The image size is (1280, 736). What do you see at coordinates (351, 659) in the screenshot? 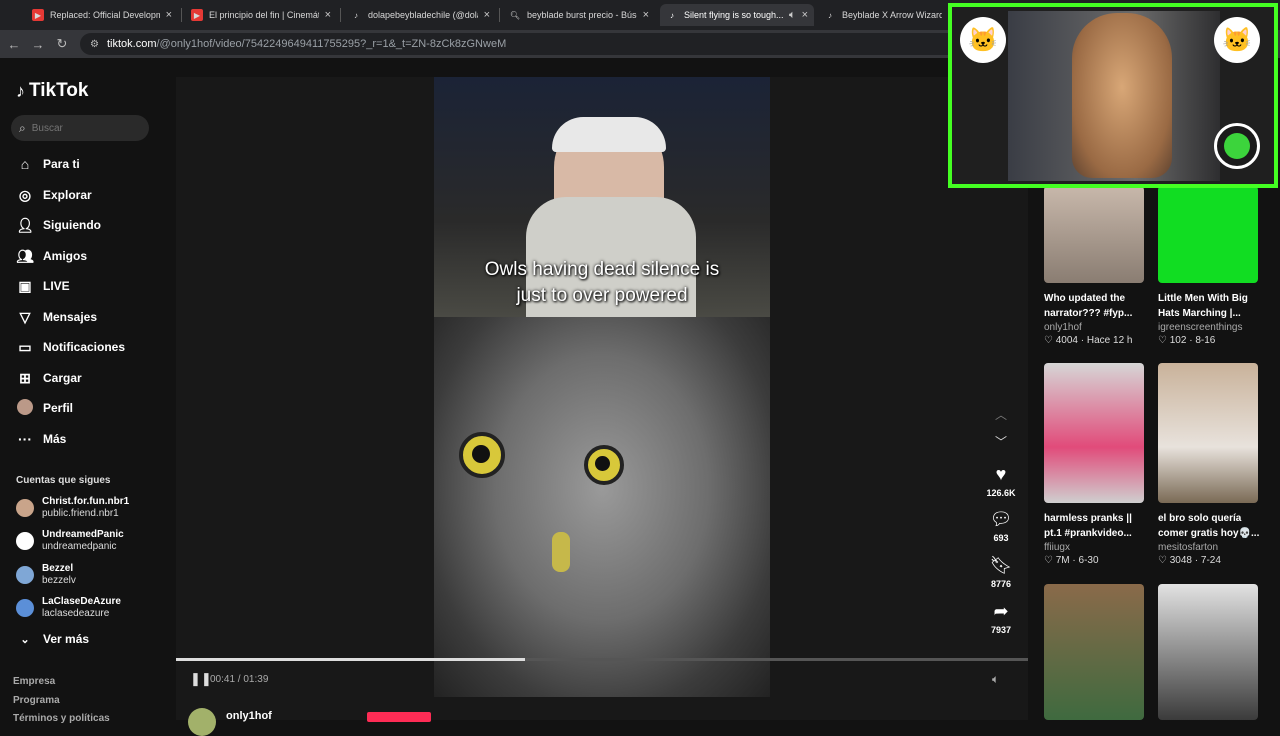
I see `video-progress-fill` at bounding box center [351, 659].